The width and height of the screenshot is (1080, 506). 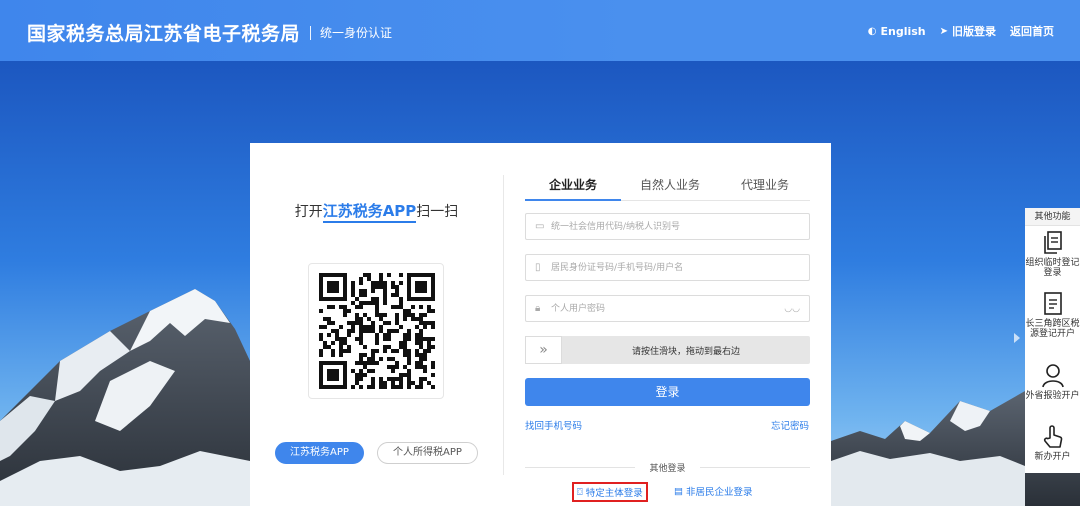 What do you see at coordinates (369, 212) in the screenshot?
I see `qr-title-app-name: 江苏税务APP` at bounding box center [369, 212].